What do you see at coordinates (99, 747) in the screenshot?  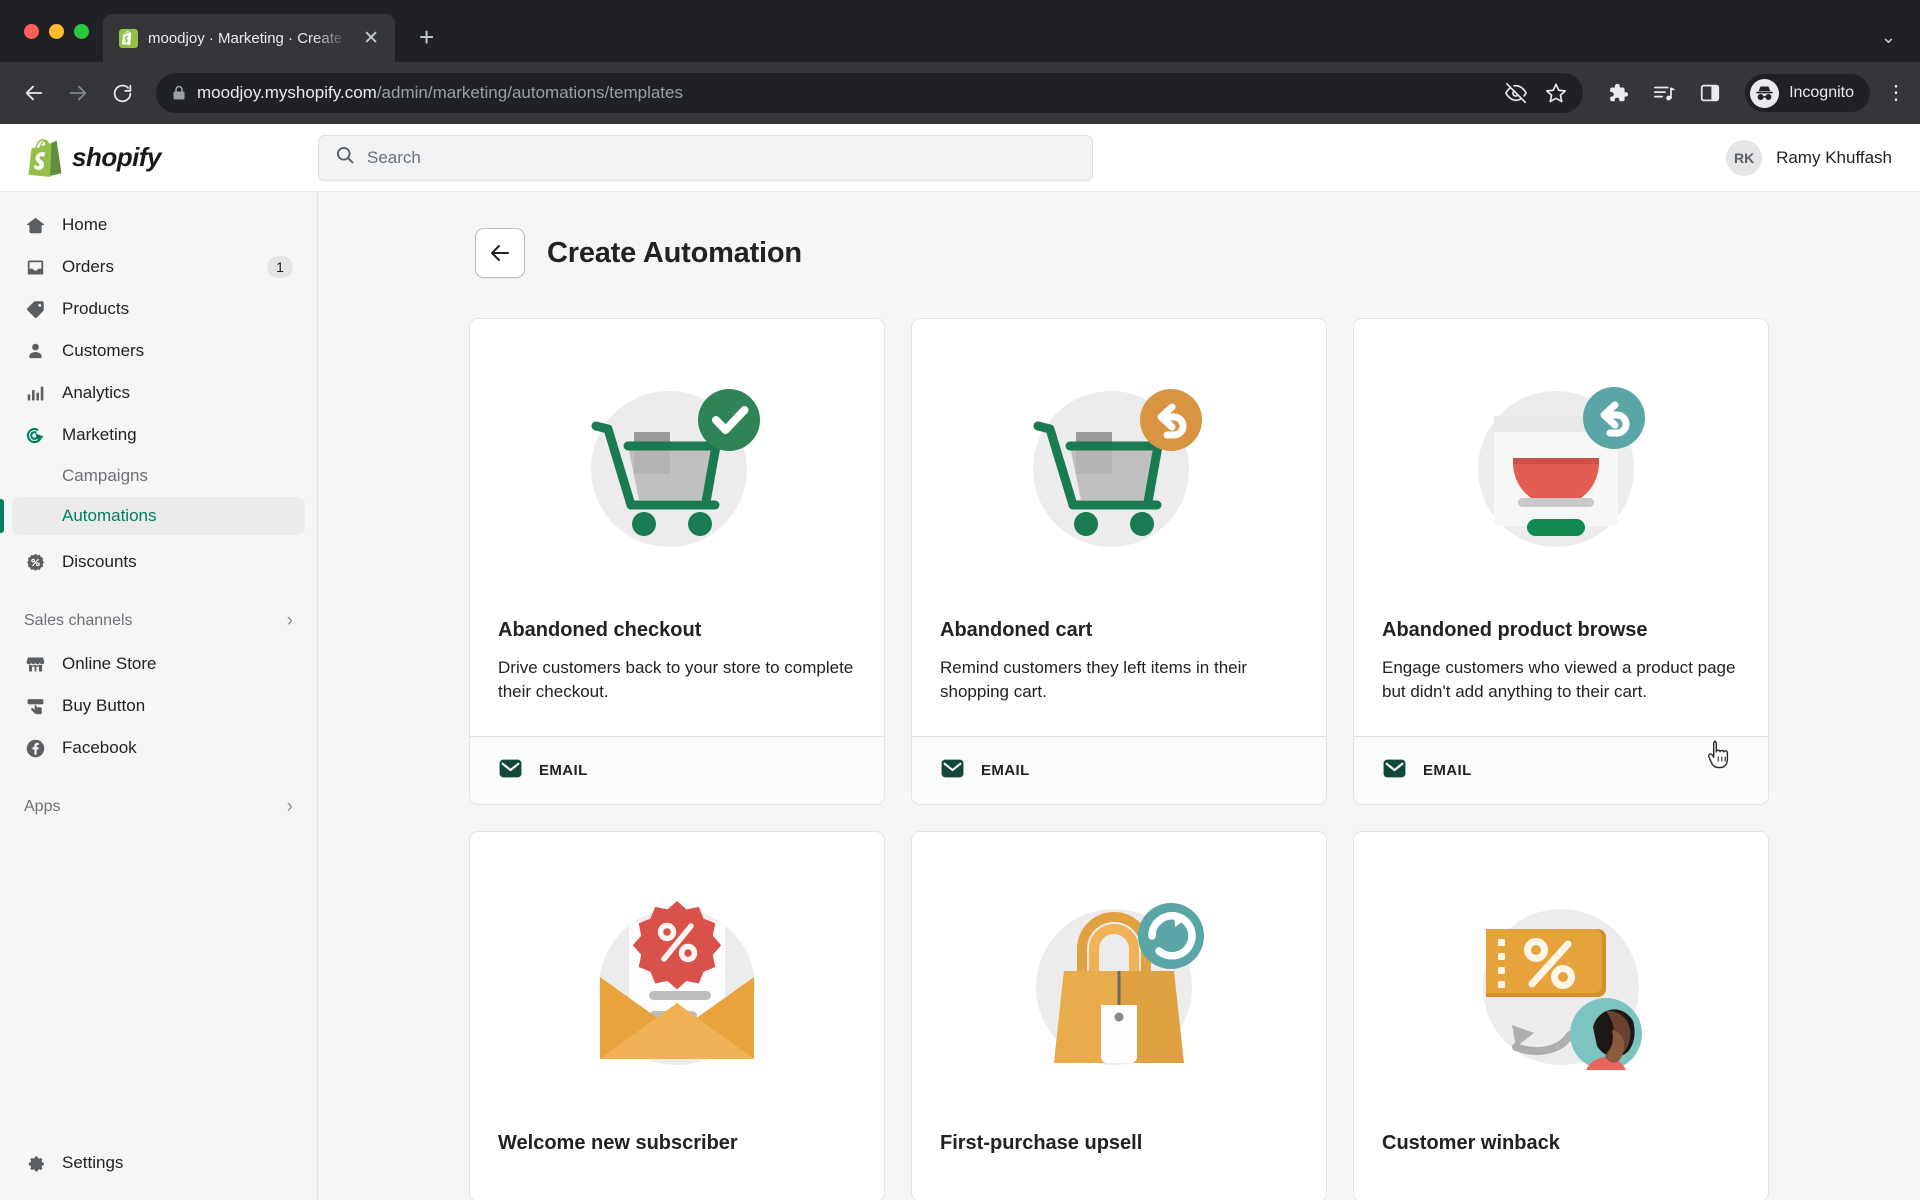 I see `sidebar-item-label: Facebook` at bounding box center [99, 747].